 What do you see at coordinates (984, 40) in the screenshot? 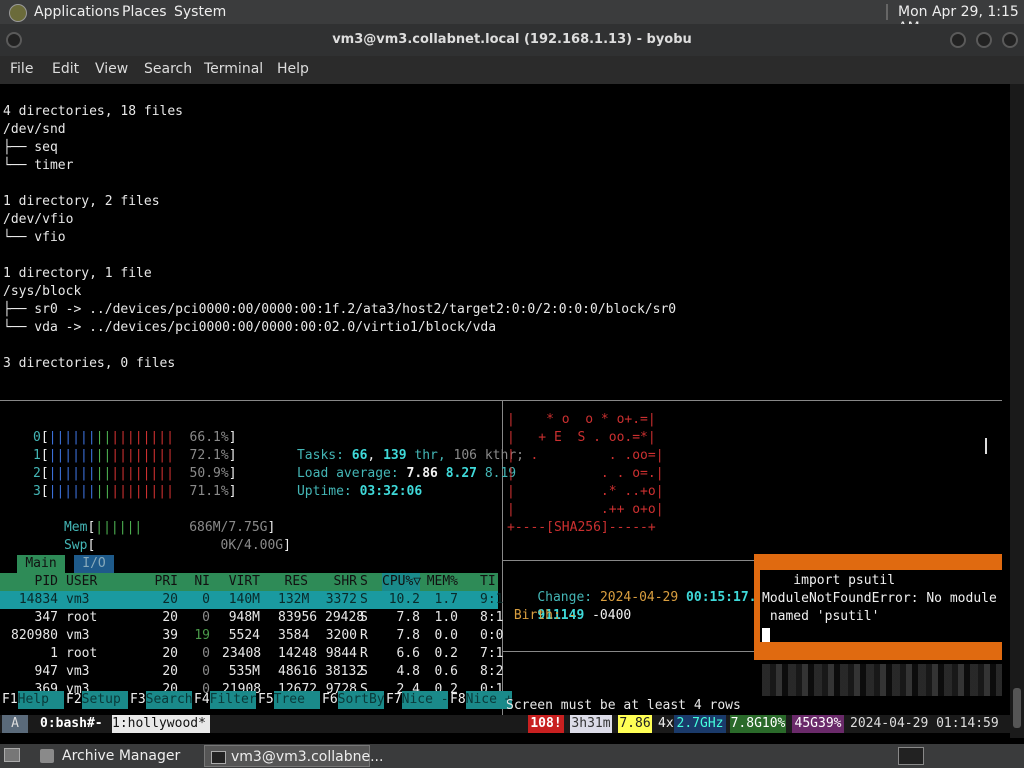
I see `maximize-button` at bounding box center [984, 40].